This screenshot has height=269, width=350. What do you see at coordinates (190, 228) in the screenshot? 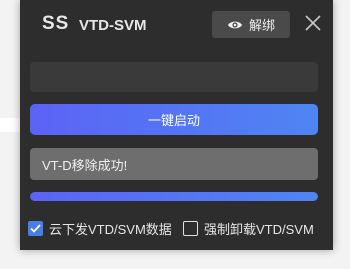
I see `force-uninstall-checkbox` at bounding box center [190, 228].